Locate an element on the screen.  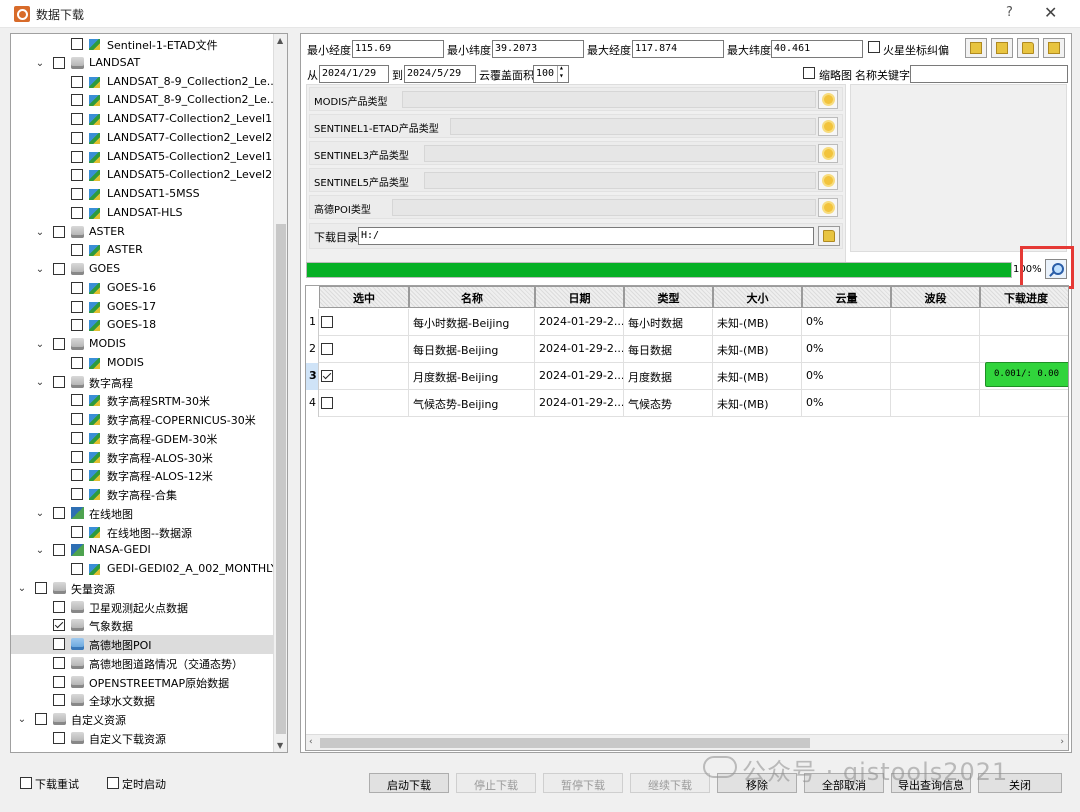
tree-item: Sentinel-1-ETAD文件 is located at coordinates (142, 44).